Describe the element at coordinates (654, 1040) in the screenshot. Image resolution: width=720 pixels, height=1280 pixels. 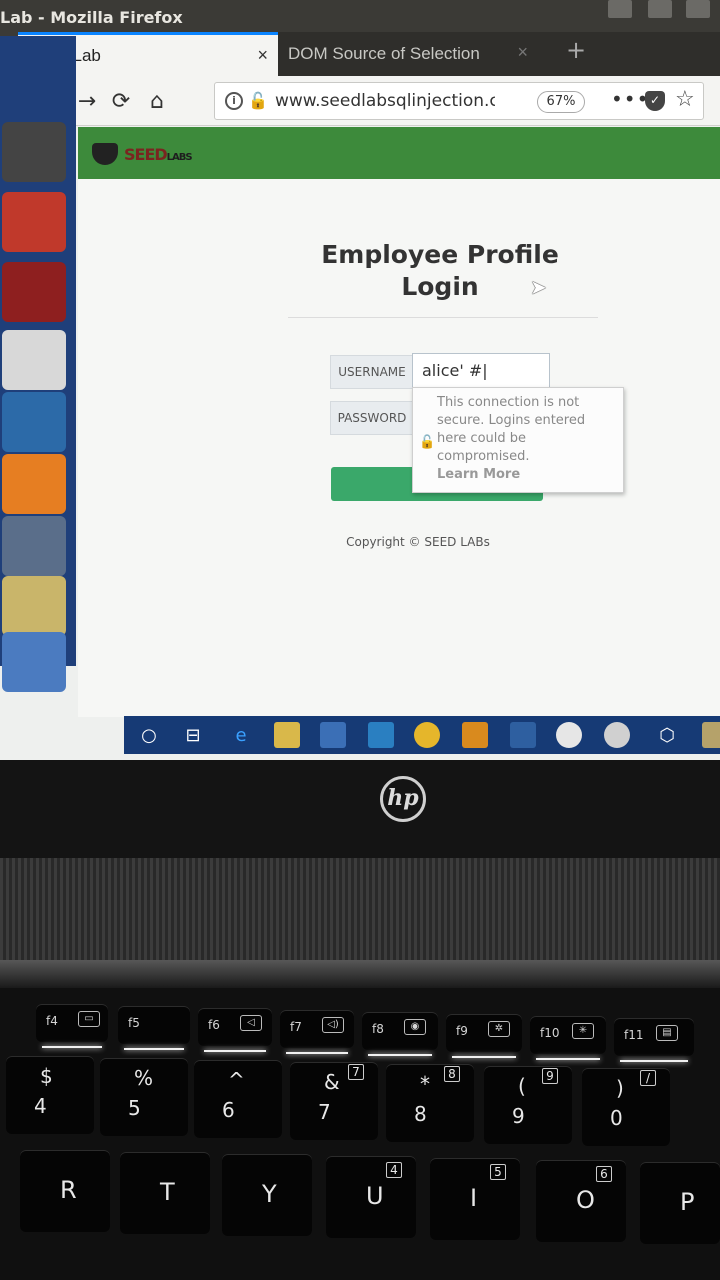
I see `key-f11: f11 ▤` at that location.